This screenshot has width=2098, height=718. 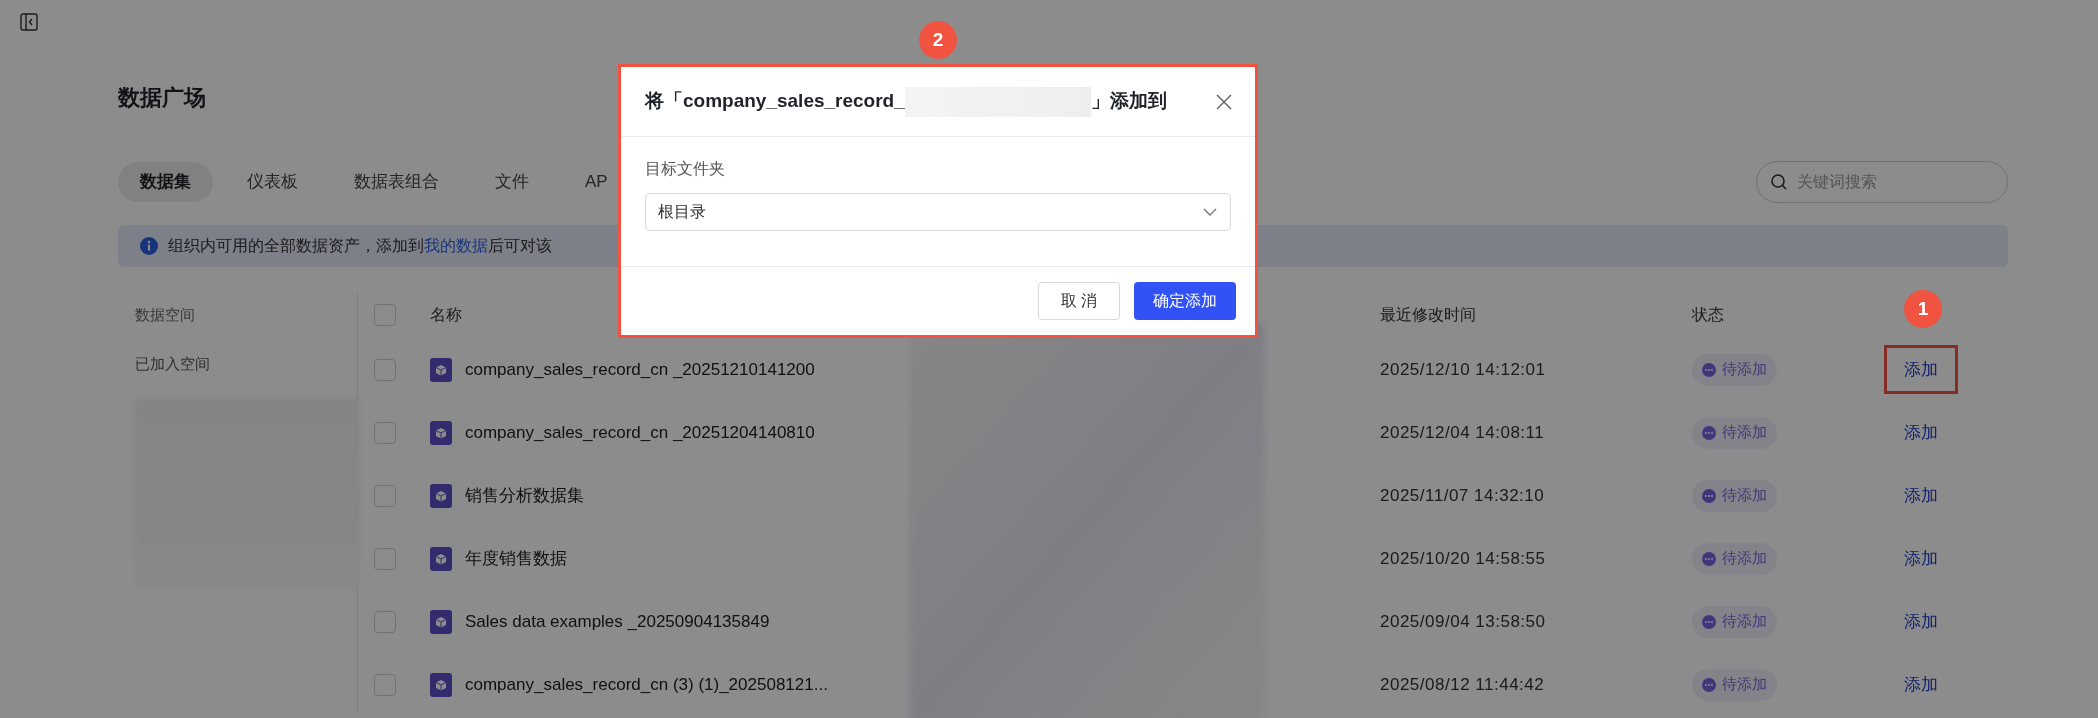 I want to click on dataset-name: 年度销售数据, so click(x=516, y=558).